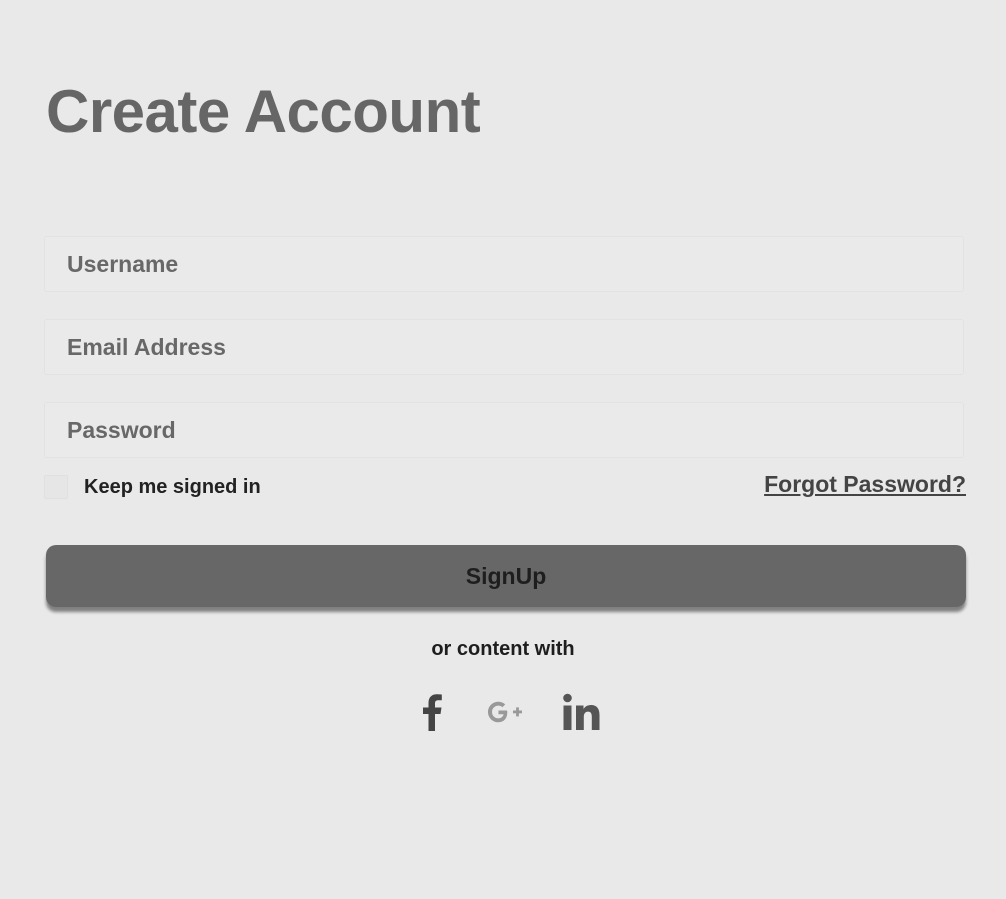  Describe the element at coordinates (263, 111) in the screenshot. I see `page-title: Create Account` at that location.